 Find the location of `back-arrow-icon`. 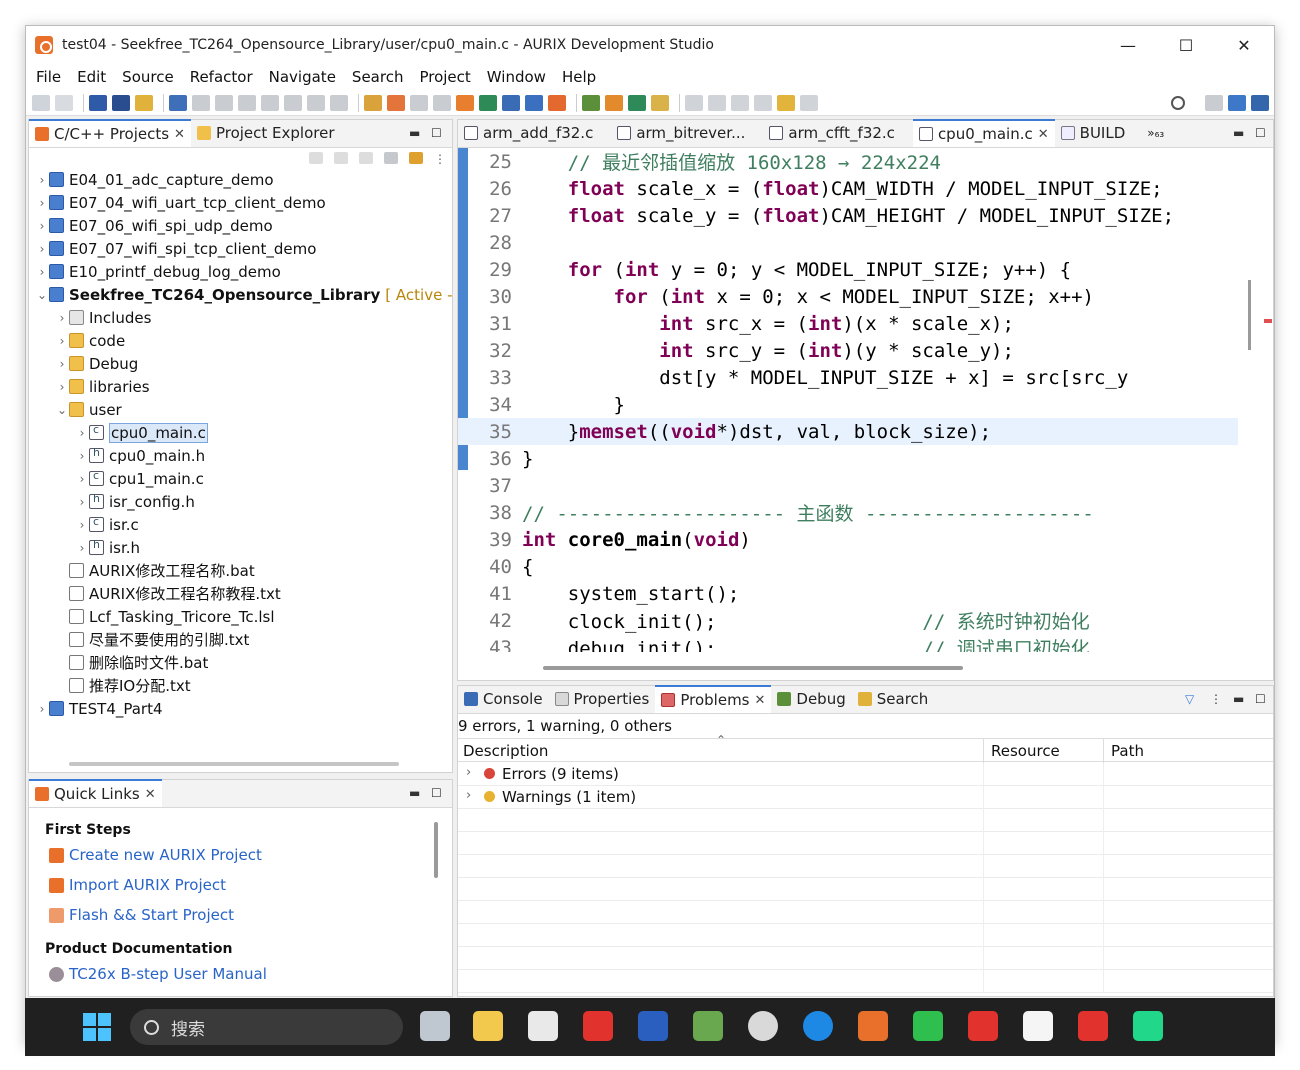

back-arrow-icon is located at coordinates (786, 102).